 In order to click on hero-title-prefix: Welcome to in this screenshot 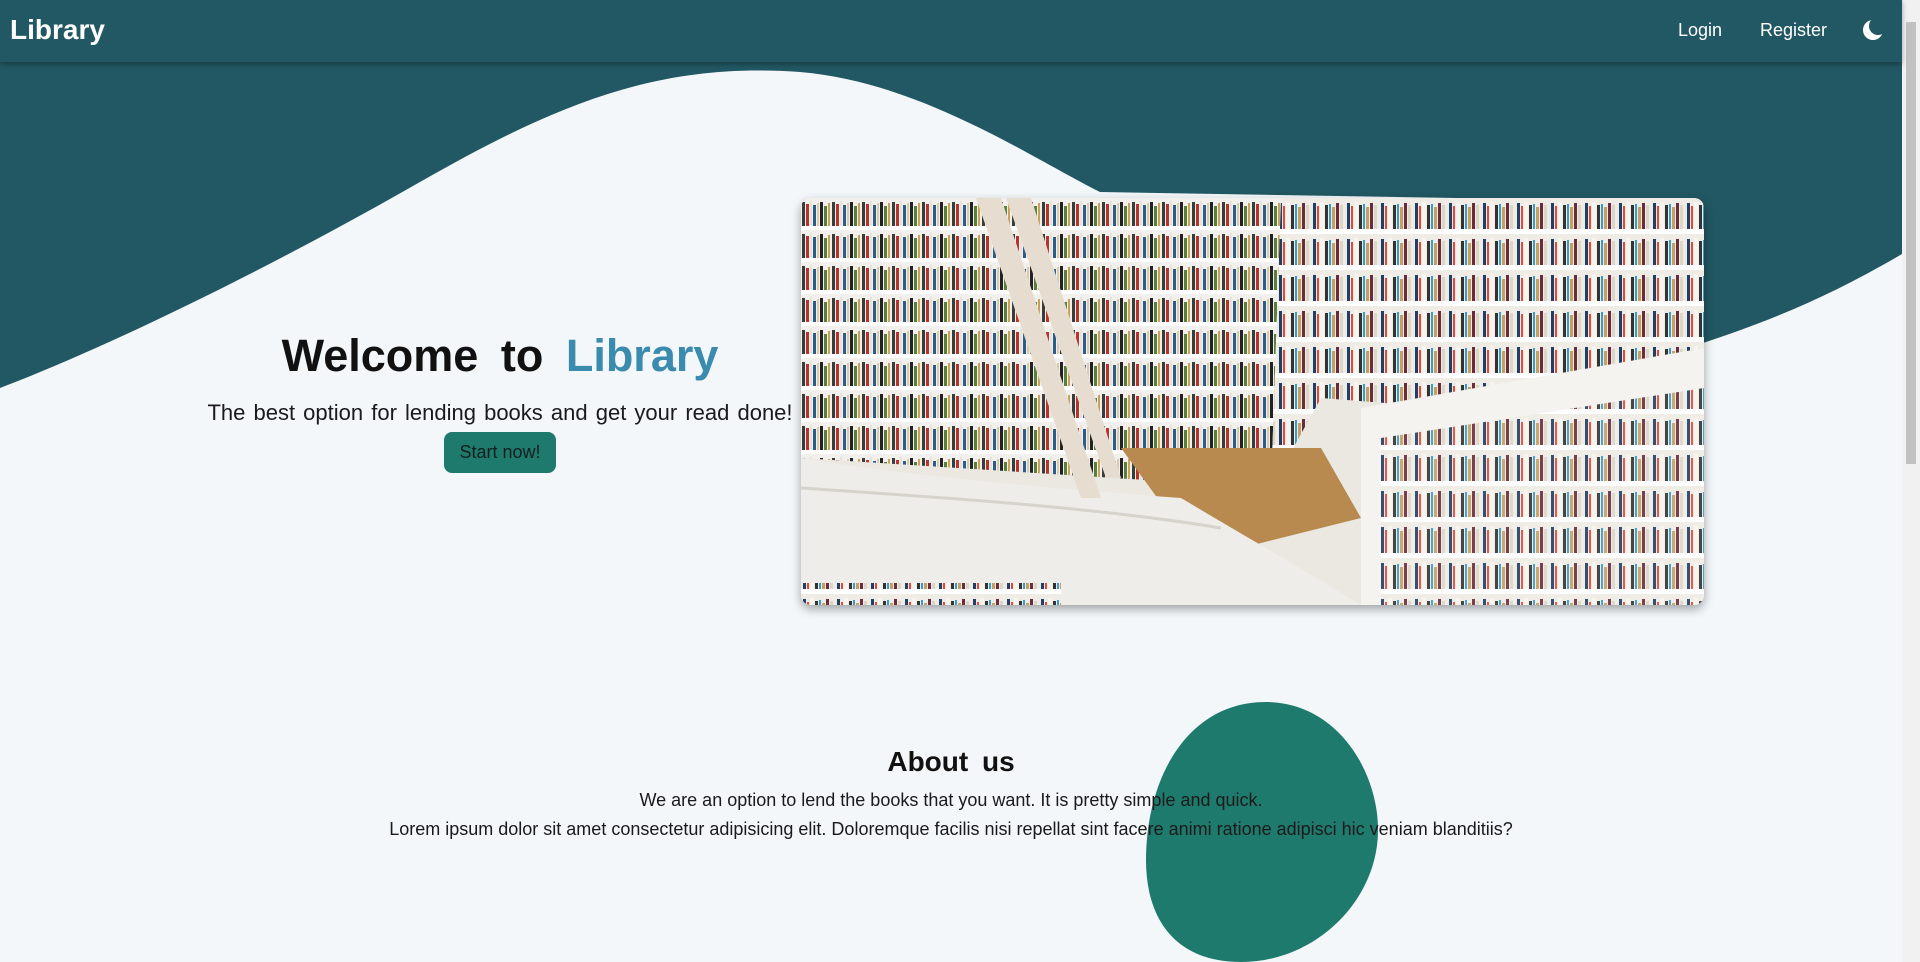, I will do `click(412, 355)`.